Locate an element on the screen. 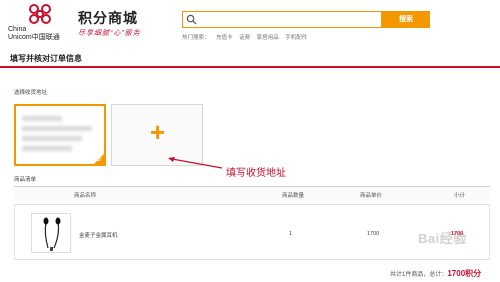 This screenshot has height=282, width=500. search-button: 搜索 is located at coordinates (406, 19).